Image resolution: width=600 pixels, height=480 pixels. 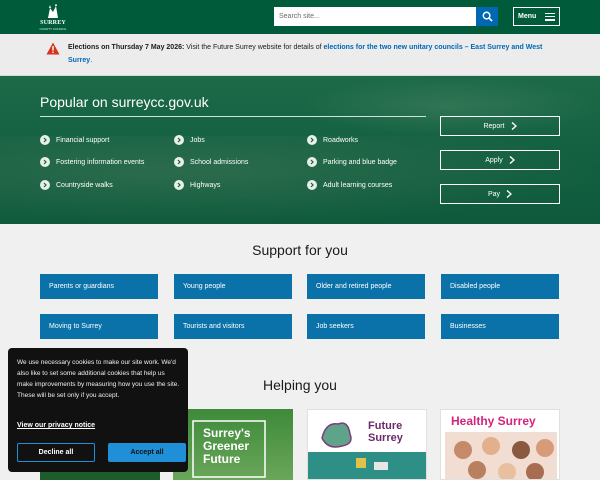 I want to click on menu-button: Menu, so click(x=536, y=16).